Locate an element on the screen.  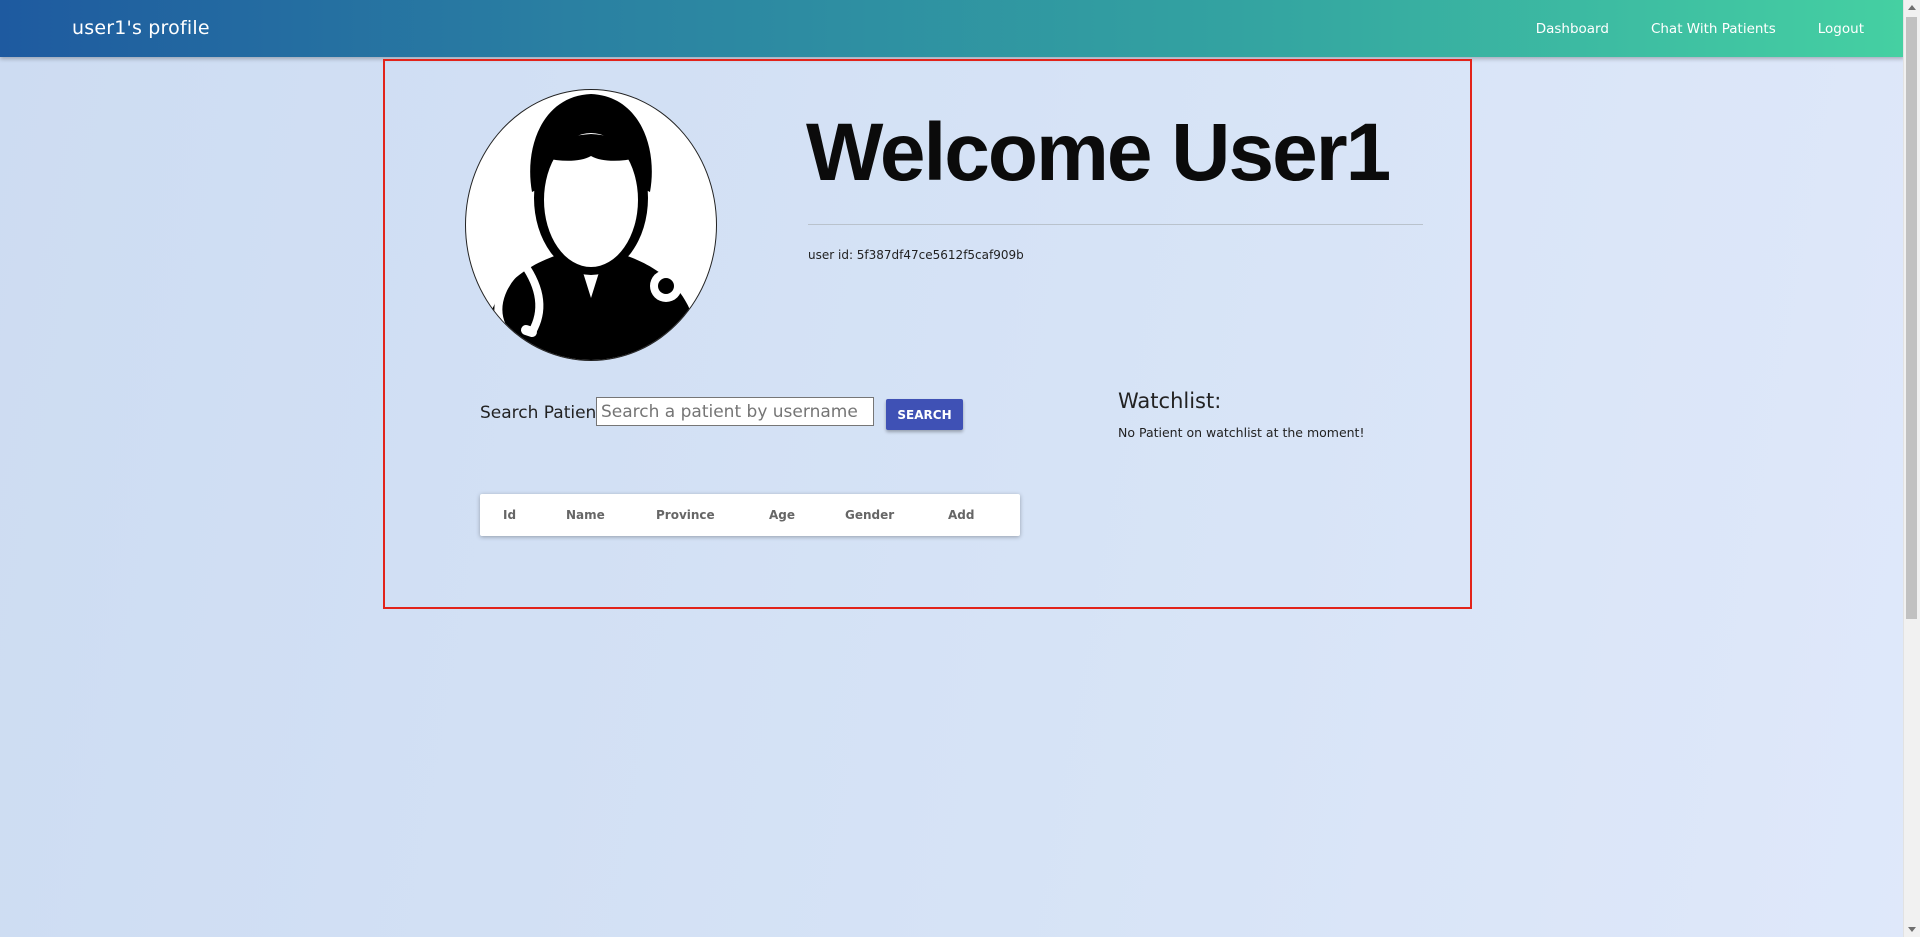
watchlist-empty-message: No Patient on watchlist at the moment! is located at coordinates (1241, 432).